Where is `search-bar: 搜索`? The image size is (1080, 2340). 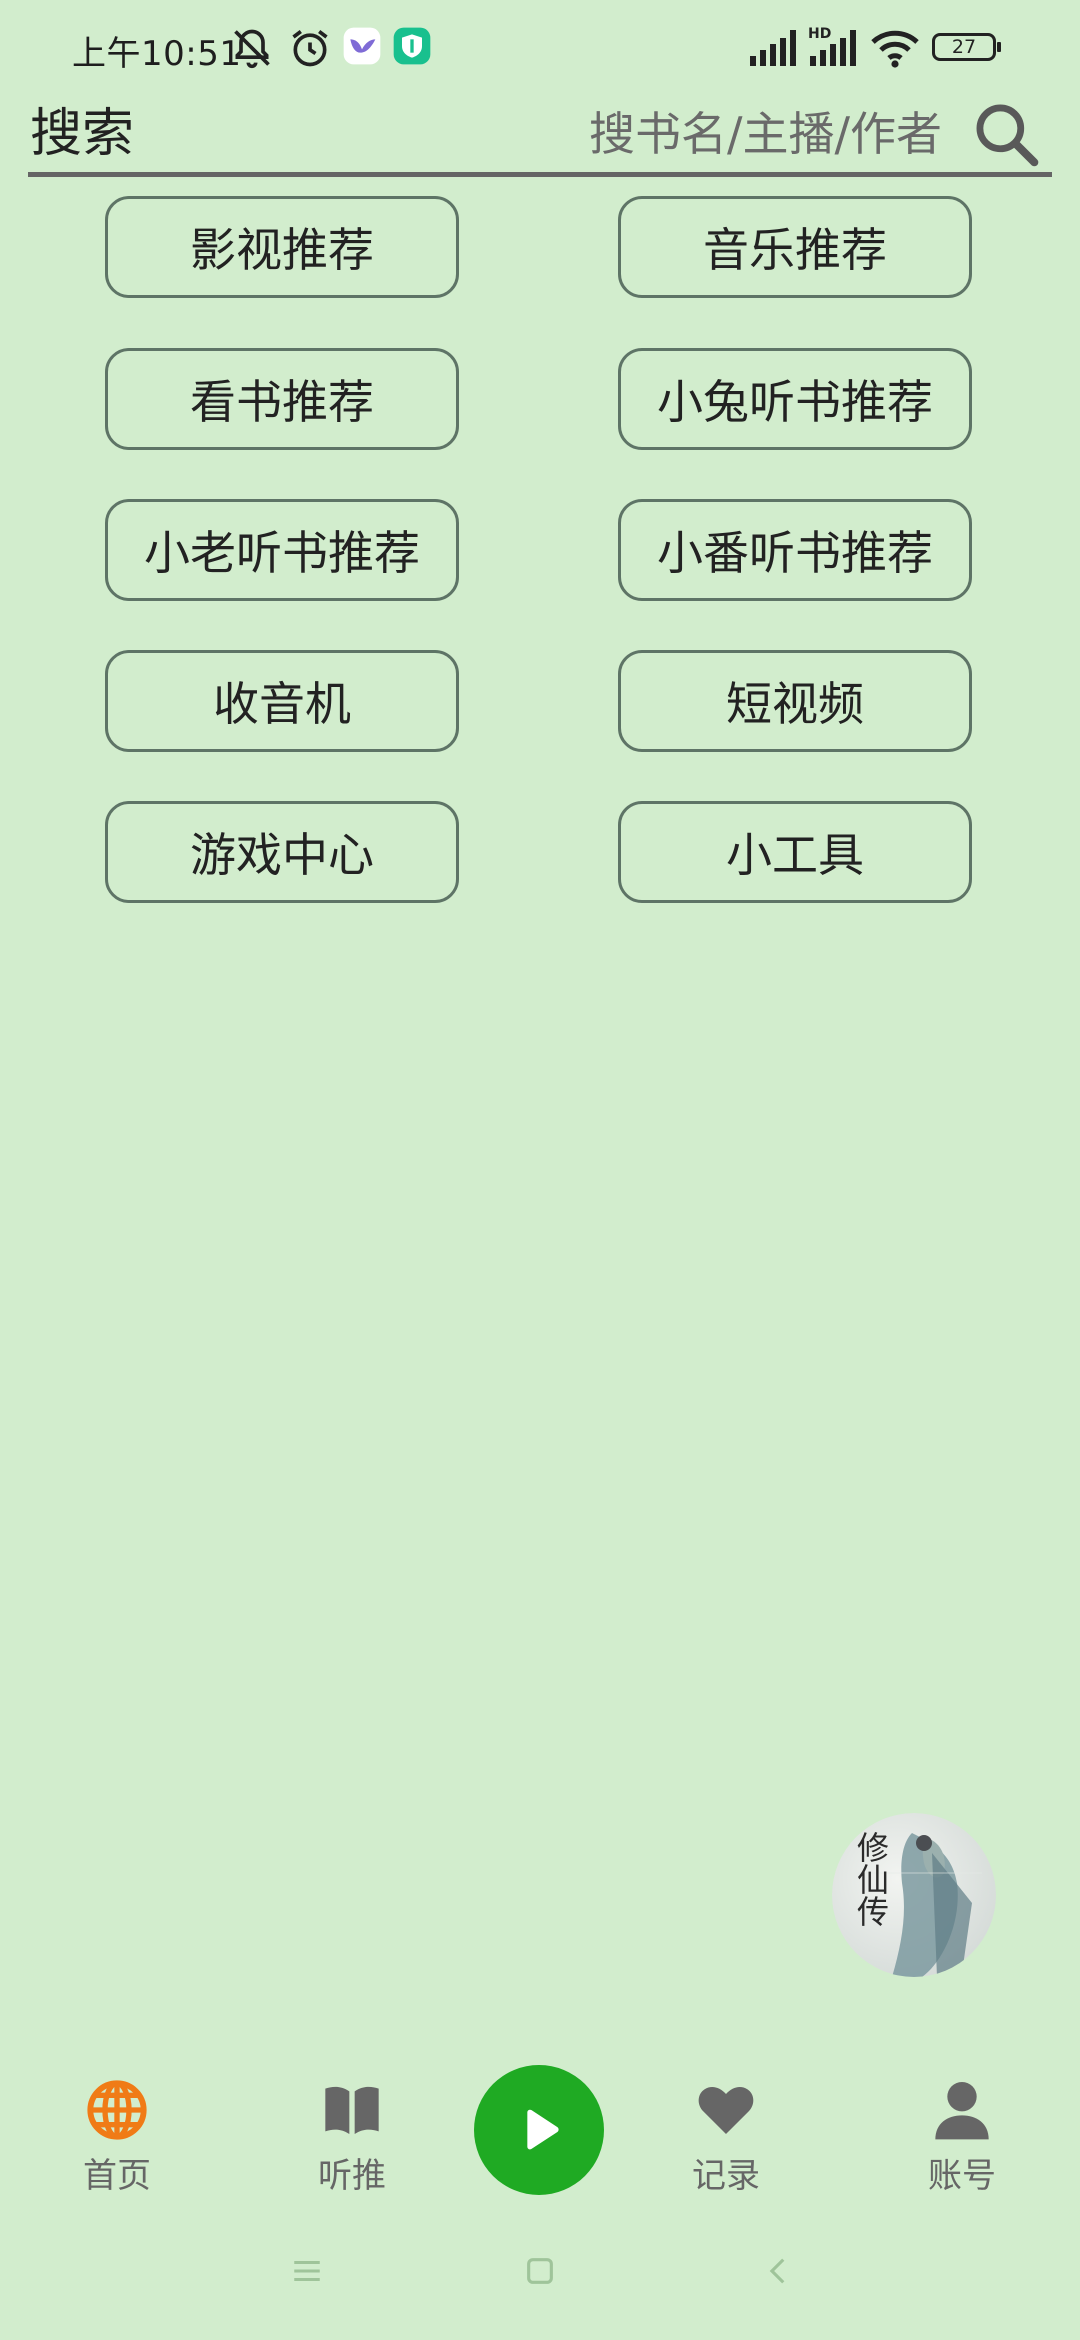
search-bar: 搜索 is located at coordinates (540, 136).